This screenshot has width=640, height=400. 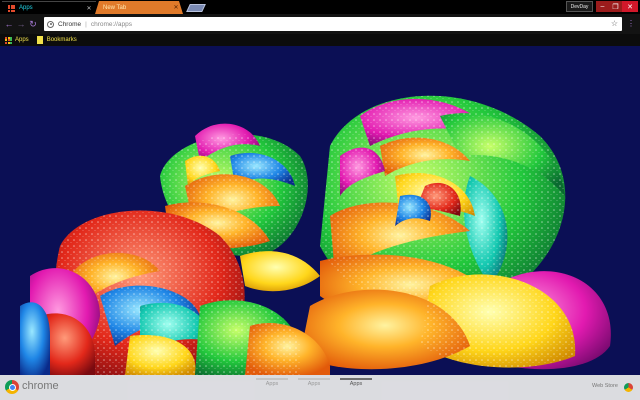 I want to click on back-arrow-icon: ←, so click(x=9, y=24).